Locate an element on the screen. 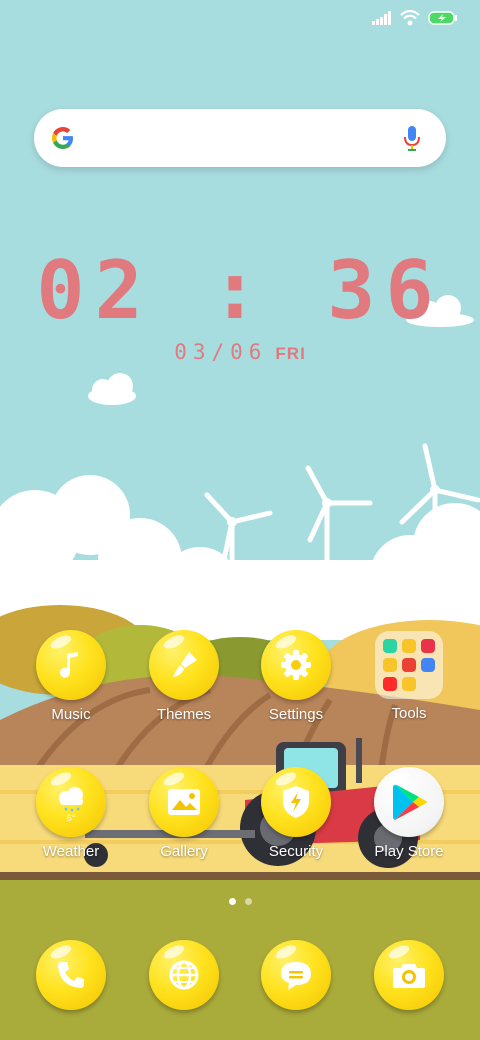  message-icon is located at coordinates (296, 975).